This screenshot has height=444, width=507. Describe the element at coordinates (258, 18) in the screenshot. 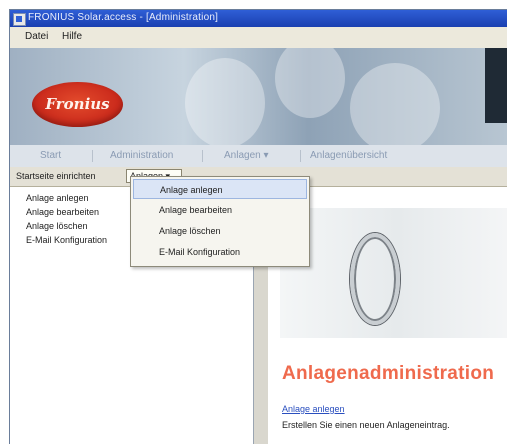

I see `title-bar: FRONIUS Solar.access - [Administration]` at that location.